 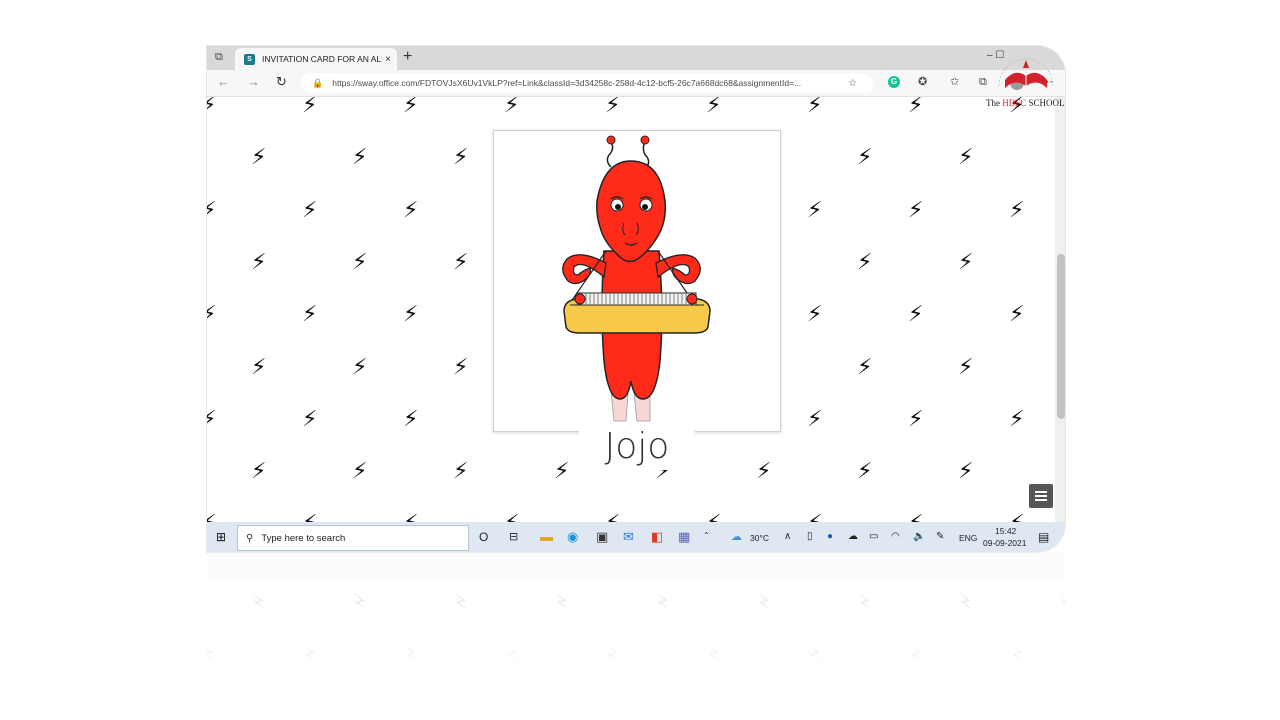 I want to click on weather-icon: ☁, so click(x=736, y=537).